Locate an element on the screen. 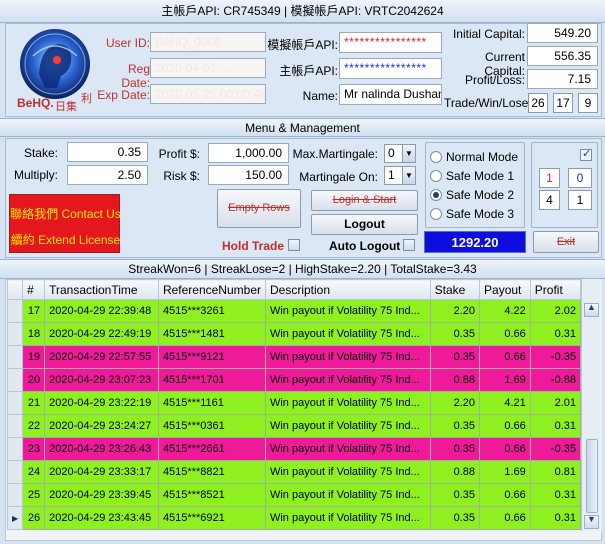 The width and height of the screenshot is (605, 544). cell-time: 2020-04-29 22:57:55 is located at coordinates (101, 357).